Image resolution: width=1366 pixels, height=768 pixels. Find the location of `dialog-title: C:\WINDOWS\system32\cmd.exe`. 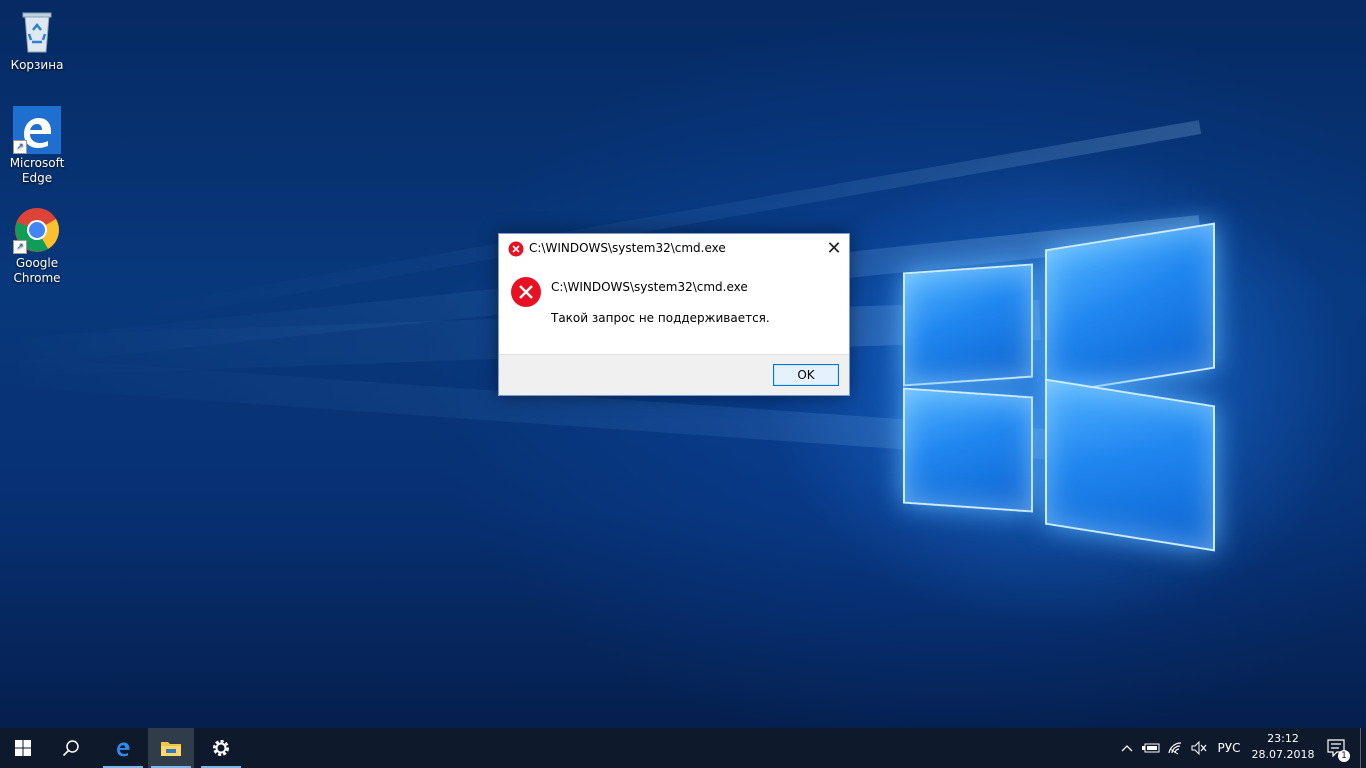

dialog-title: C:\WINDOWS\system32\cmd.exe is located at coordinates (627, 248).